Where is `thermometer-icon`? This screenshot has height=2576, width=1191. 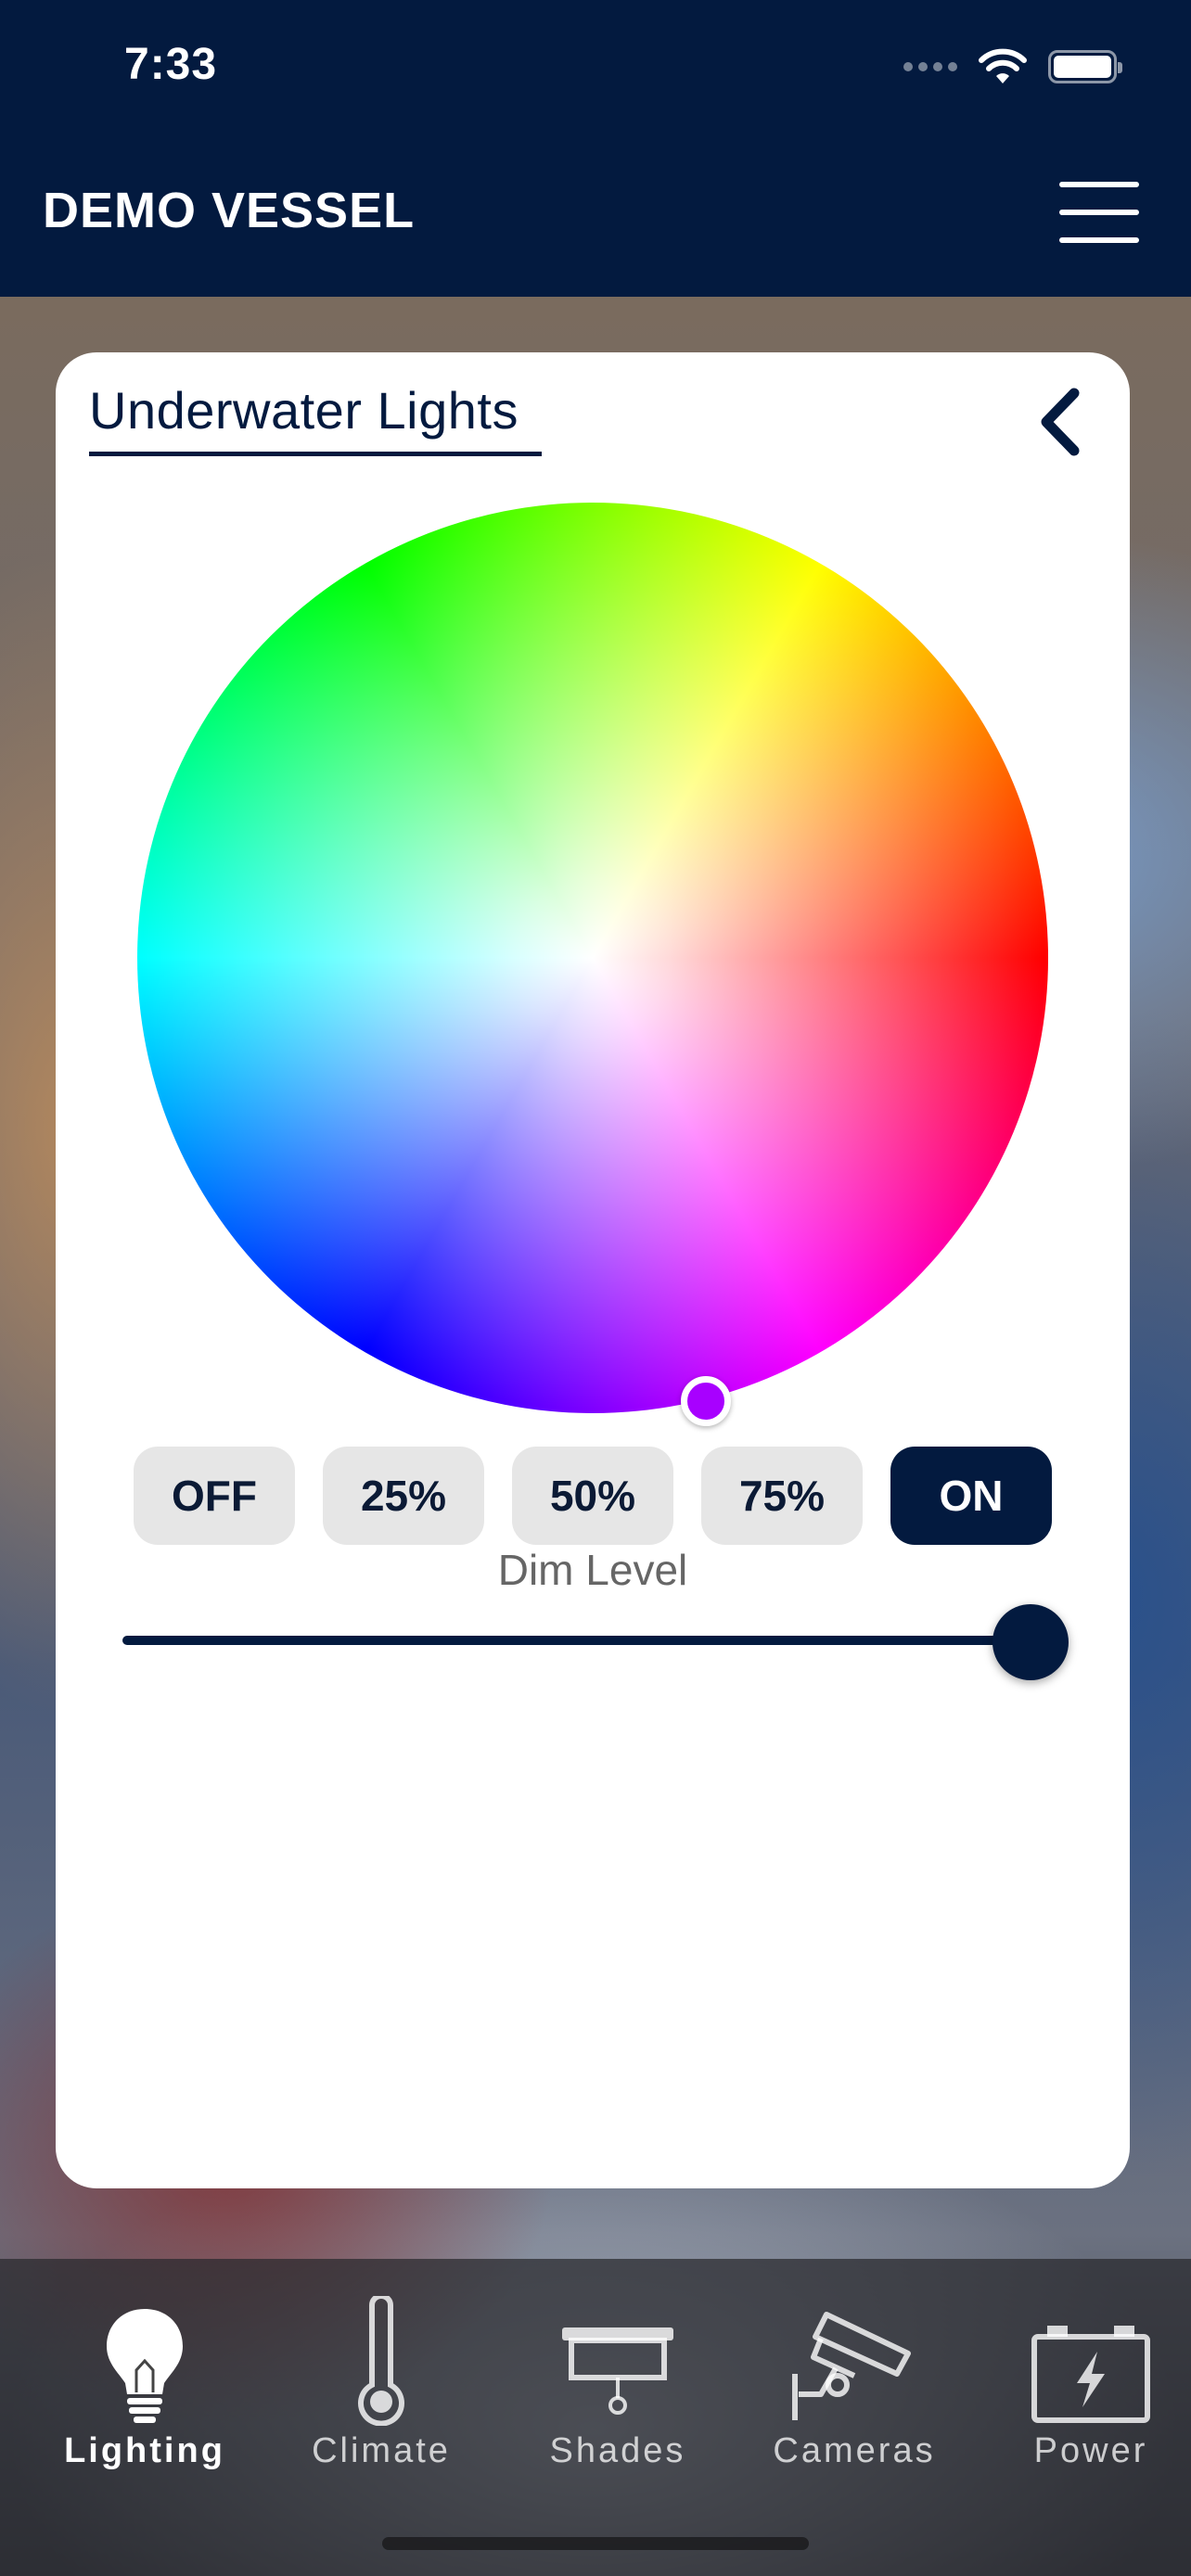 thermometer-icon is located at coordinates (381, 2361).